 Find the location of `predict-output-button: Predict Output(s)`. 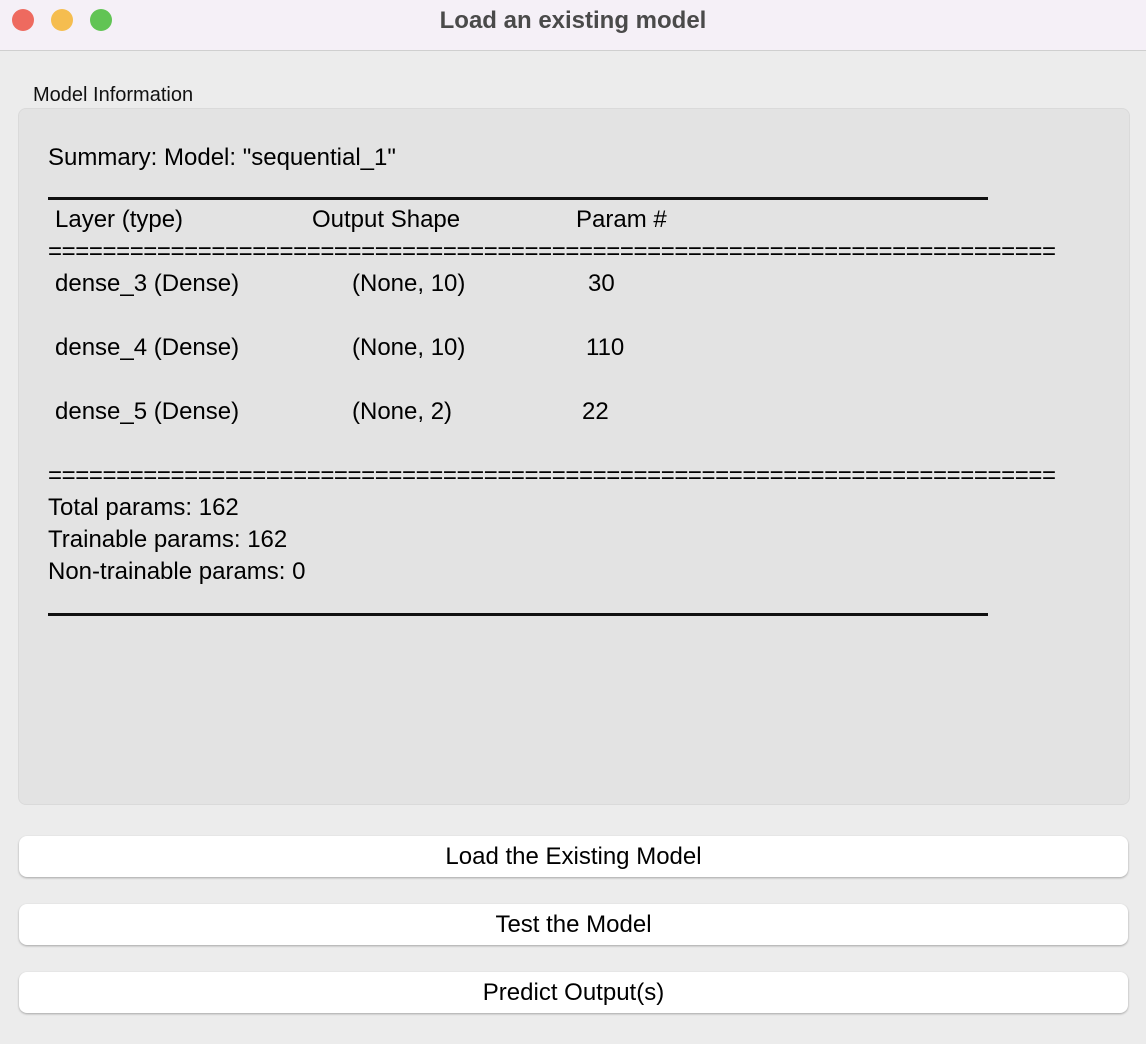

predict-output-button: Predict Output(s) is located at coordinates (573, 992).